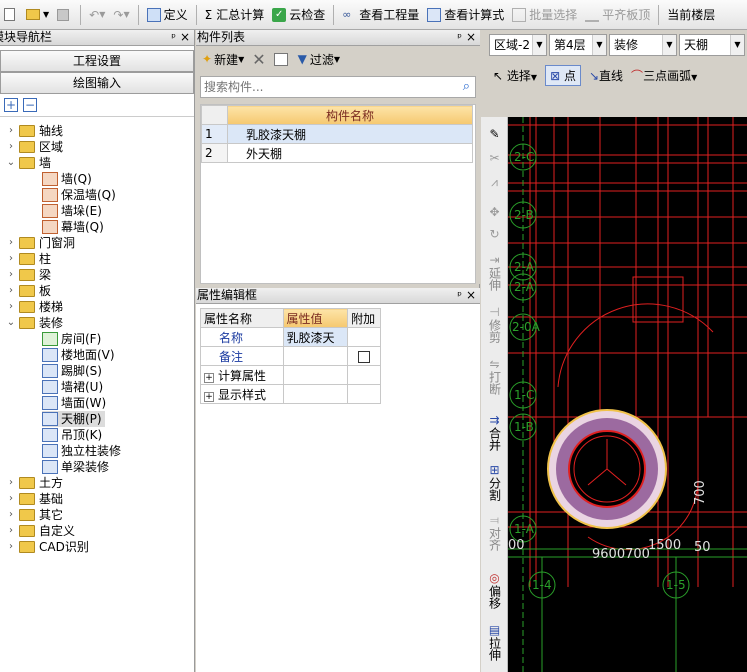 The width and height of the screenshot is (747, 672). I want to click on merge-button: ⇉ 合并, so click(494, 433).